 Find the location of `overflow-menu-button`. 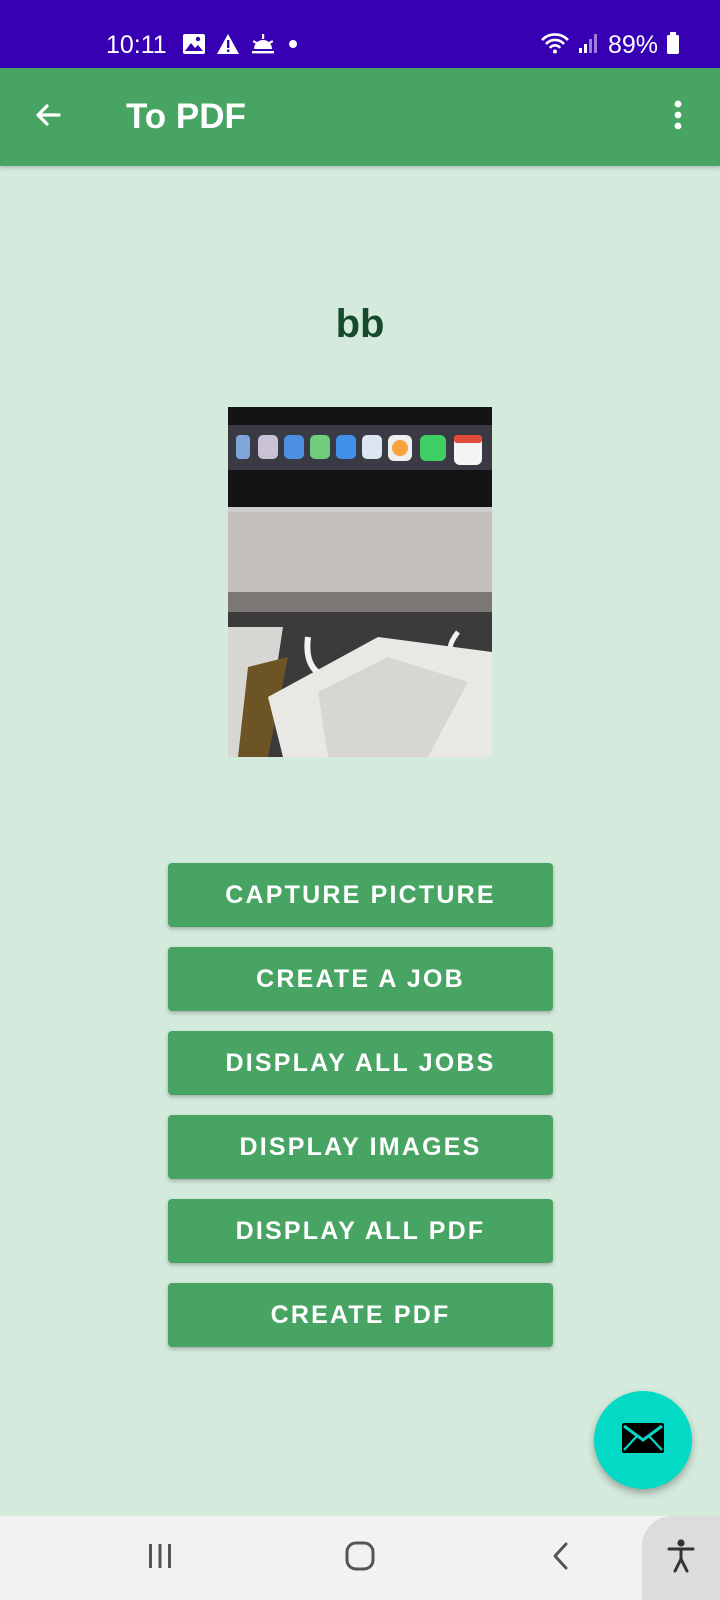

overflow-menu-button is located at coordinates (678, 117).